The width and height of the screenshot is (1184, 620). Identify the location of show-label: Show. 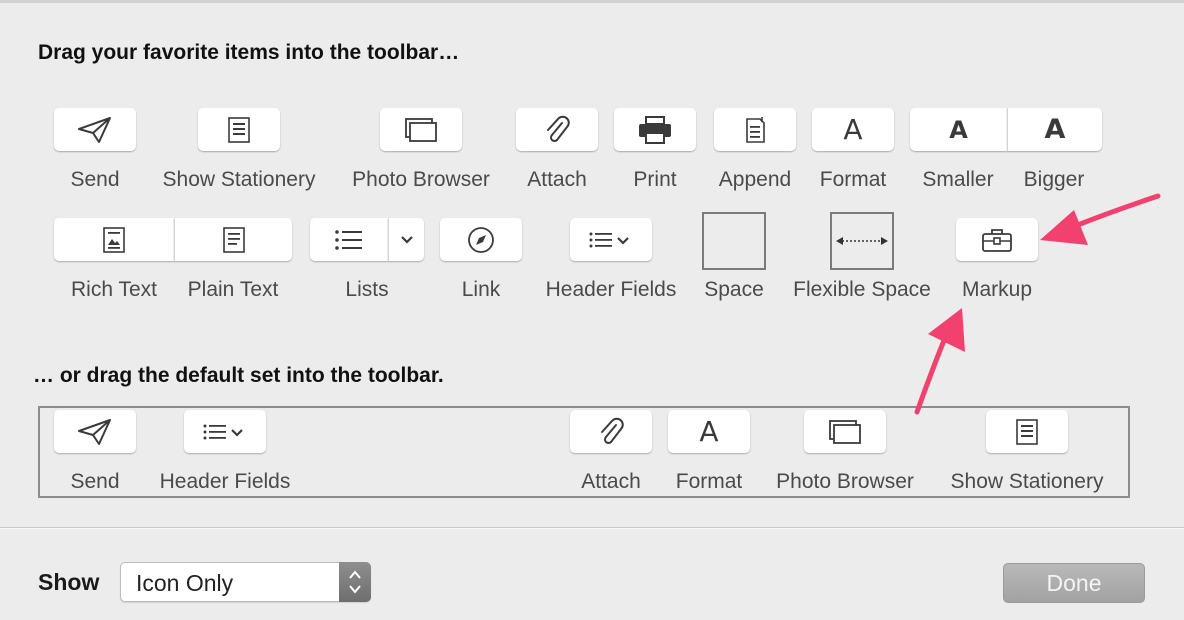
(69, 582).